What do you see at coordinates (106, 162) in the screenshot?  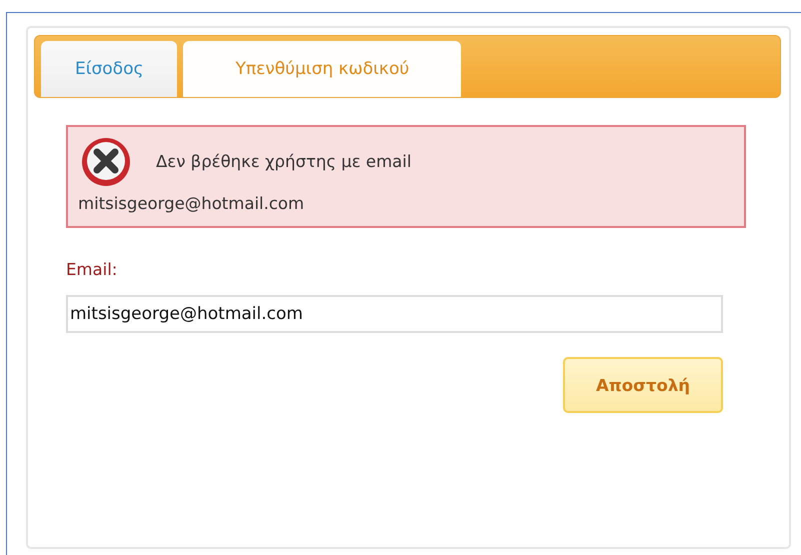 I see `error-icon` at bounding box center [106, 162].